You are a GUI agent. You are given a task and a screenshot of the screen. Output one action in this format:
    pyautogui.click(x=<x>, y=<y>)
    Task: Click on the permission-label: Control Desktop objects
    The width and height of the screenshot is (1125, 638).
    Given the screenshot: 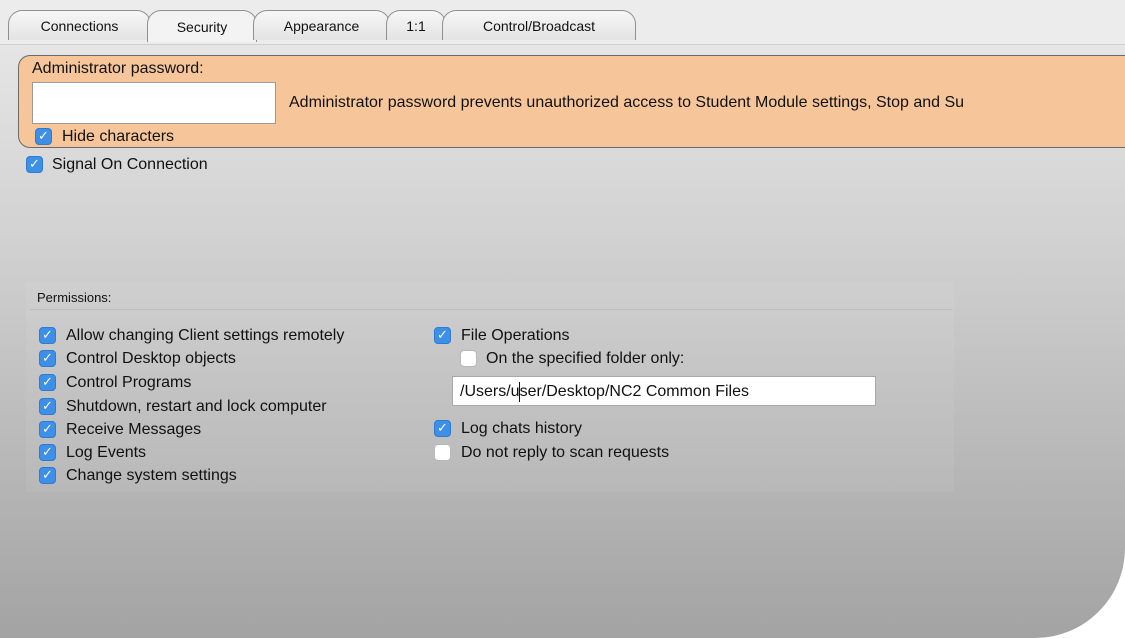 What is the action you would take?
    pyautogui.click(x=151, y=358)
    